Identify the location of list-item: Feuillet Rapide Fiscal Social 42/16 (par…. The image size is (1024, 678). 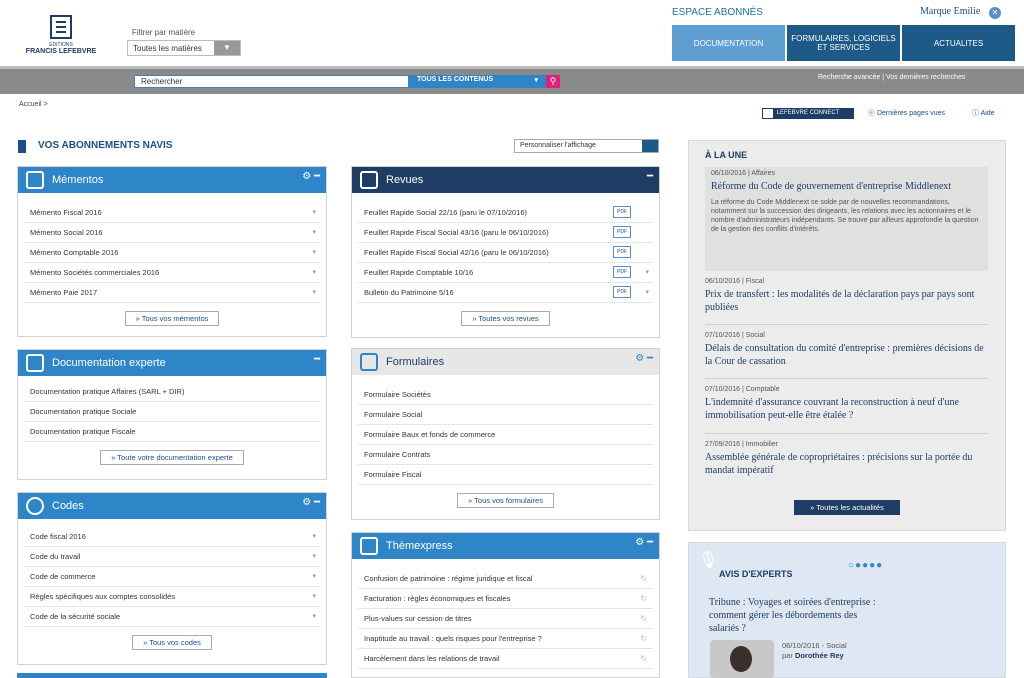
(505, 253).